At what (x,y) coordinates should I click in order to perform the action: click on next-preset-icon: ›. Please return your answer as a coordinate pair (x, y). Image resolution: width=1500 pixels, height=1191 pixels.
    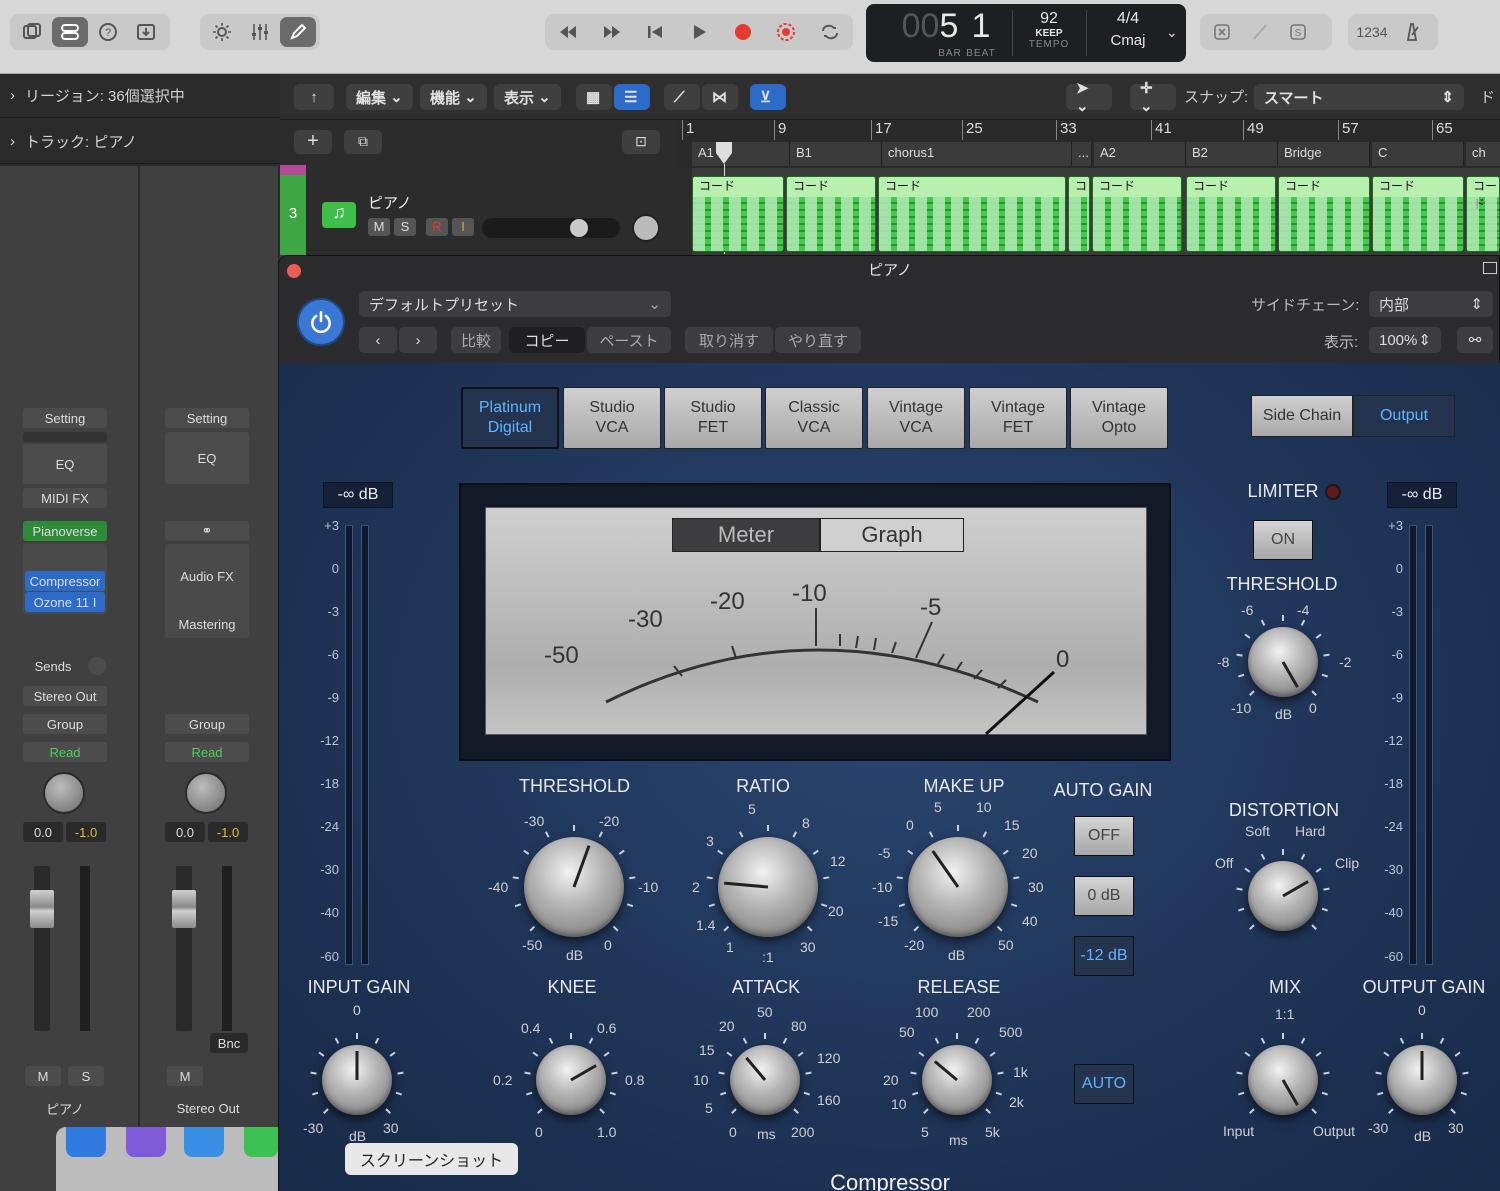
    Looking at the image, I should click on (418, 340).